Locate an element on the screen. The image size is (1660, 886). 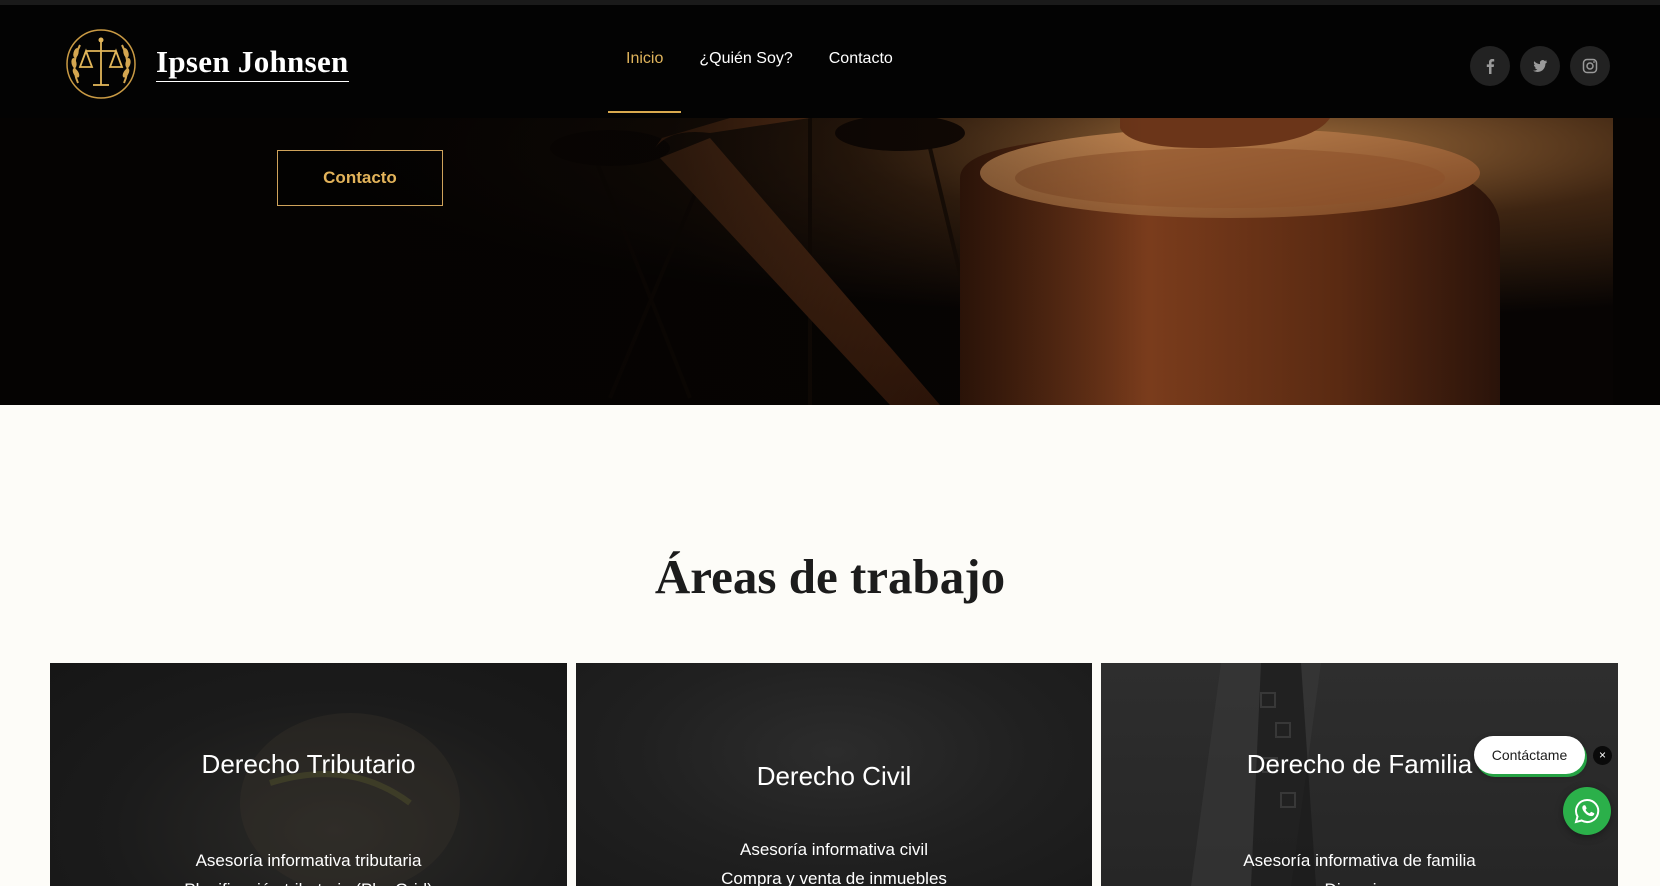
site-logo: Ipsen Johnsen is located at coordinates (206, 64).